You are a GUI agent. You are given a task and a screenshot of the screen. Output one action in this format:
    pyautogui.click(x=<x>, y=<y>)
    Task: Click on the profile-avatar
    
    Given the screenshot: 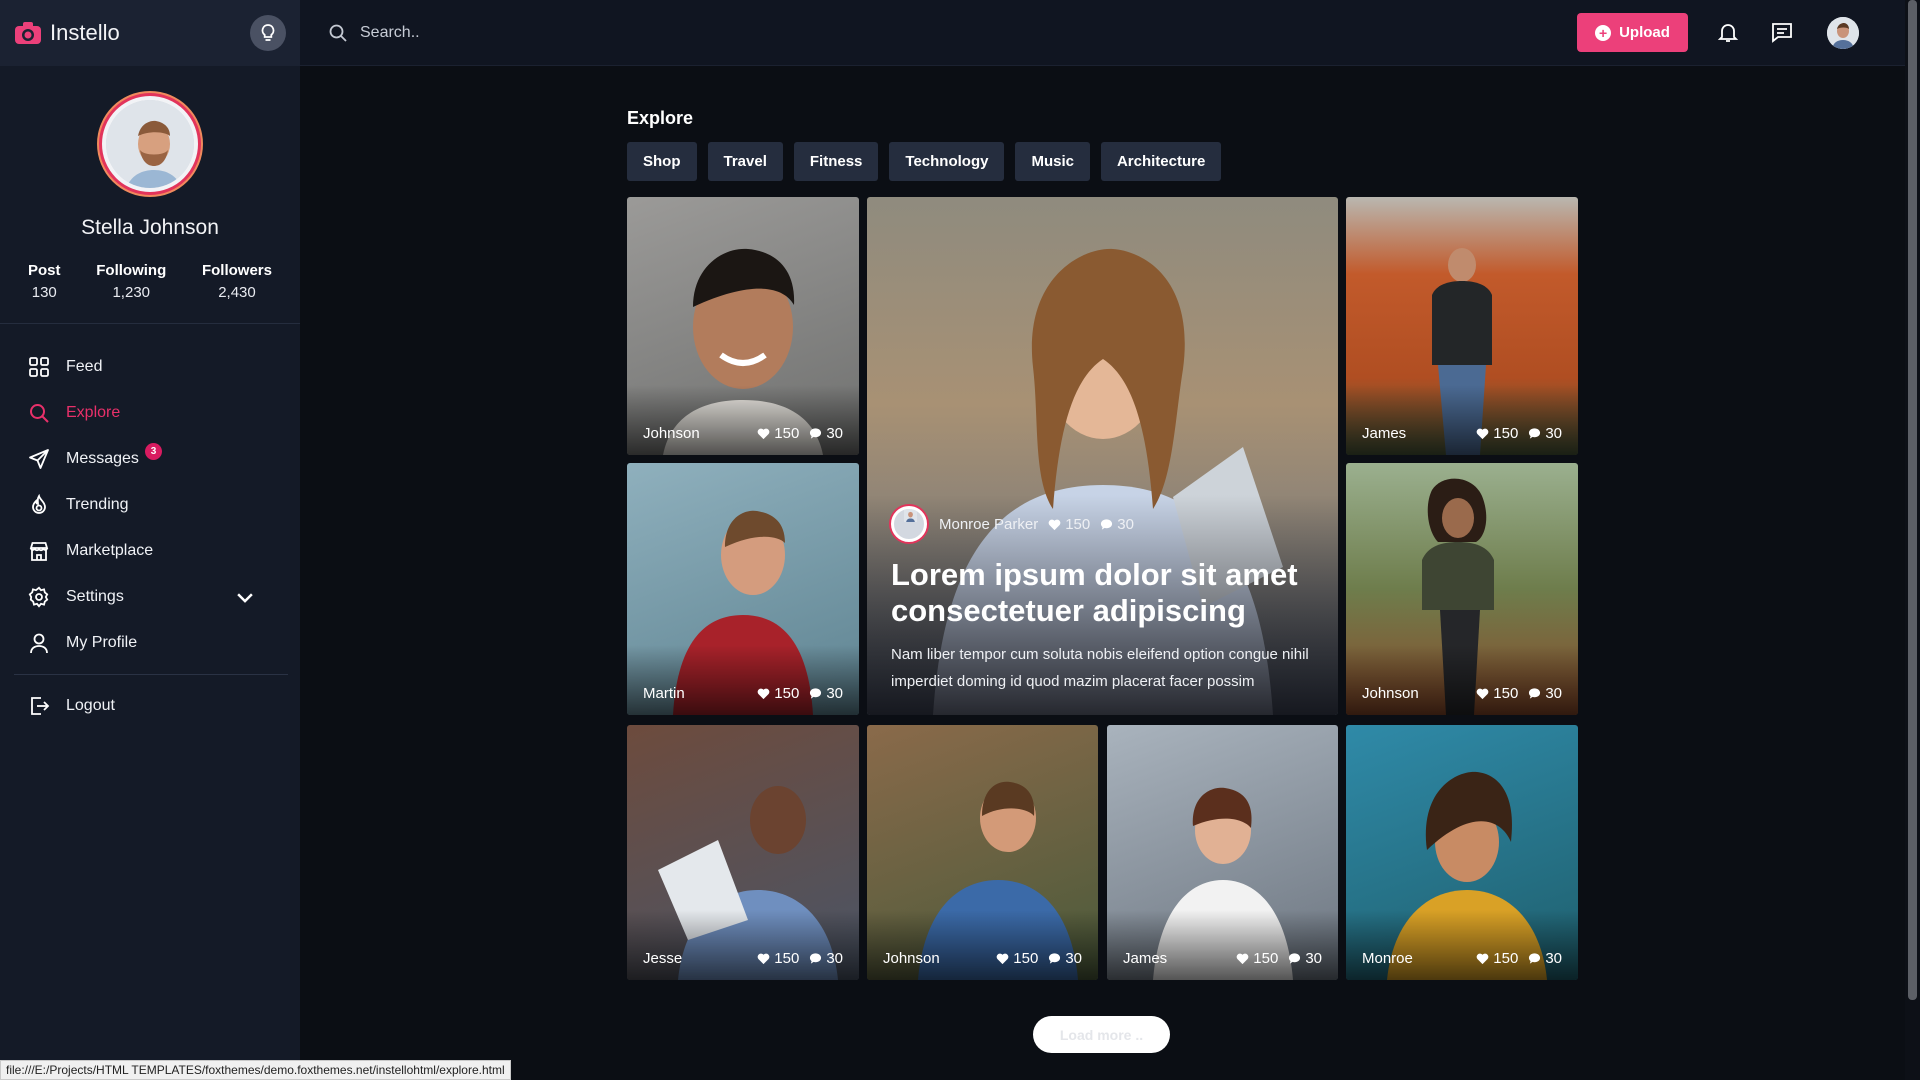 What is the action you would take?
    pyautogui.click(x=150, y=144)
    